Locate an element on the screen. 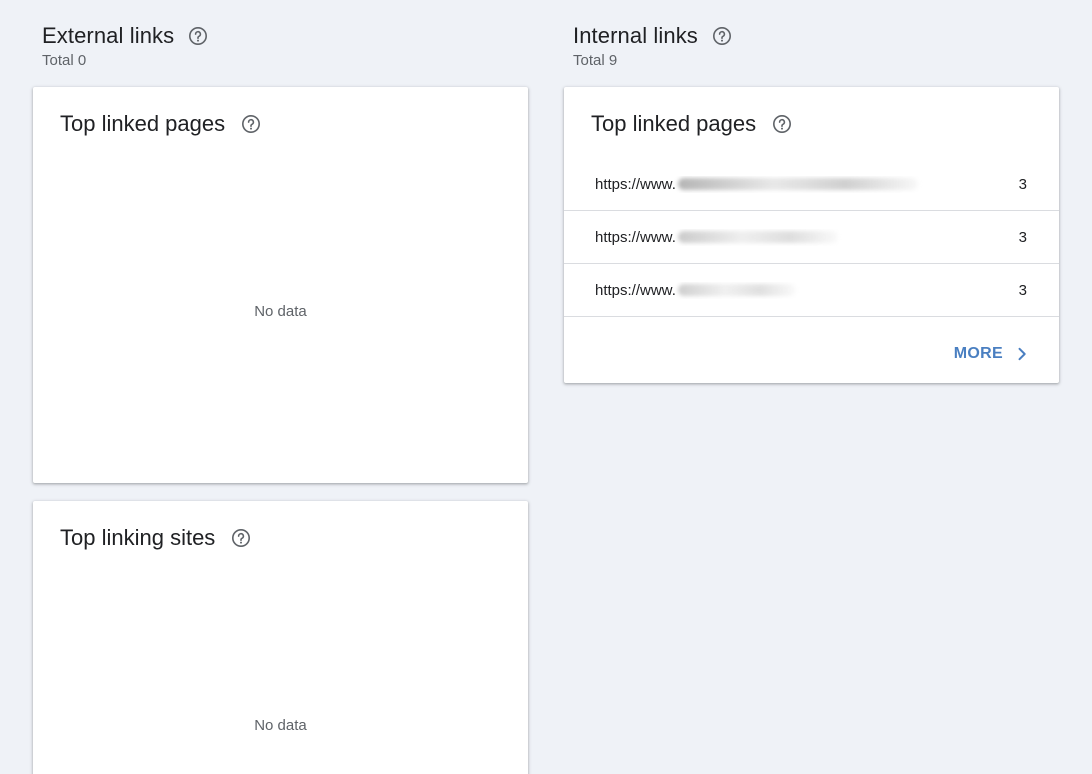 The image size is (1092, 774). external-links-header: External links Total 0 is located at coordinates (125, 45).